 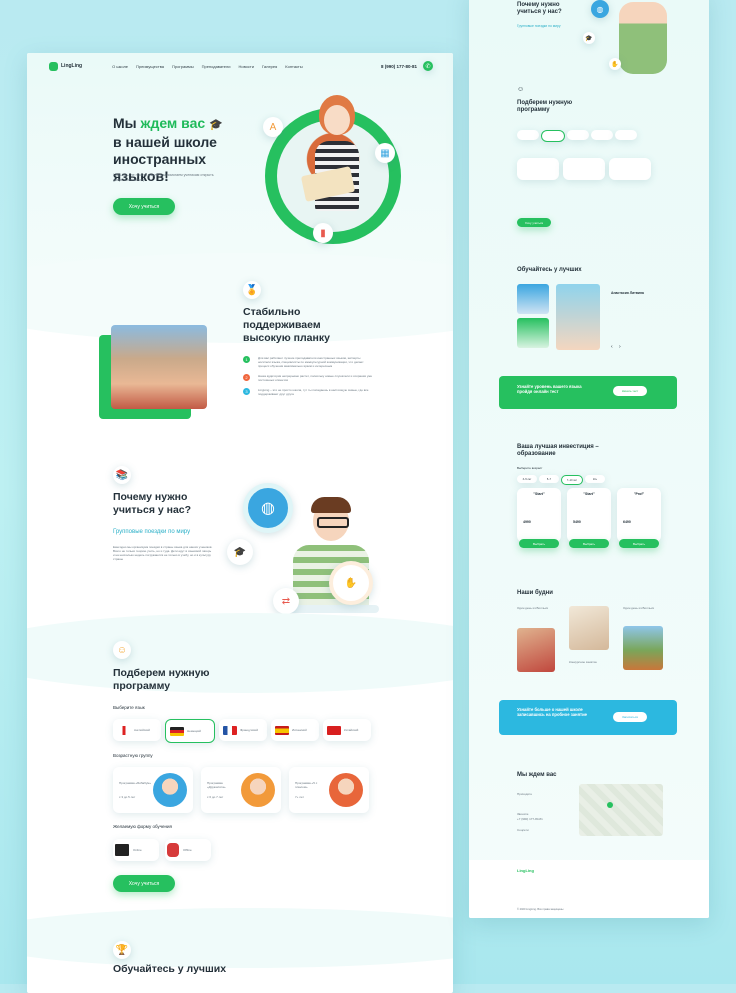 What do you see at coordinates (122, 850) in the screenshot?
I see `laptop-icon` at bounding box center [122, 850].